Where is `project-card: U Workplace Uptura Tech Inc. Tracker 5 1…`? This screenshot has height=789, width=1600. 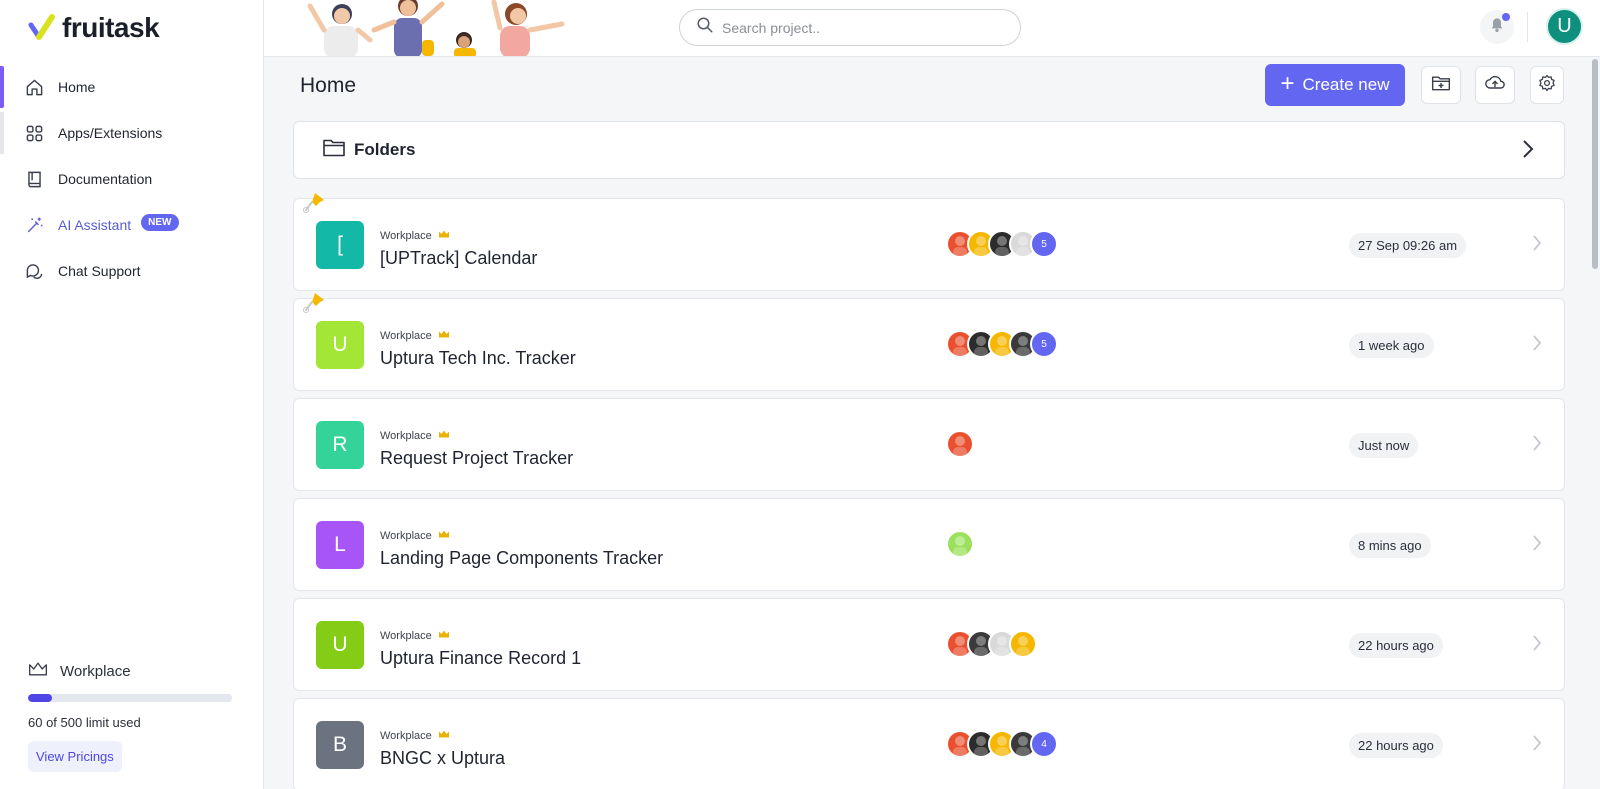 project-card: U Workplace Uptura Tech Inc. Tracker 5 1… is located at coordinates (929, 342).